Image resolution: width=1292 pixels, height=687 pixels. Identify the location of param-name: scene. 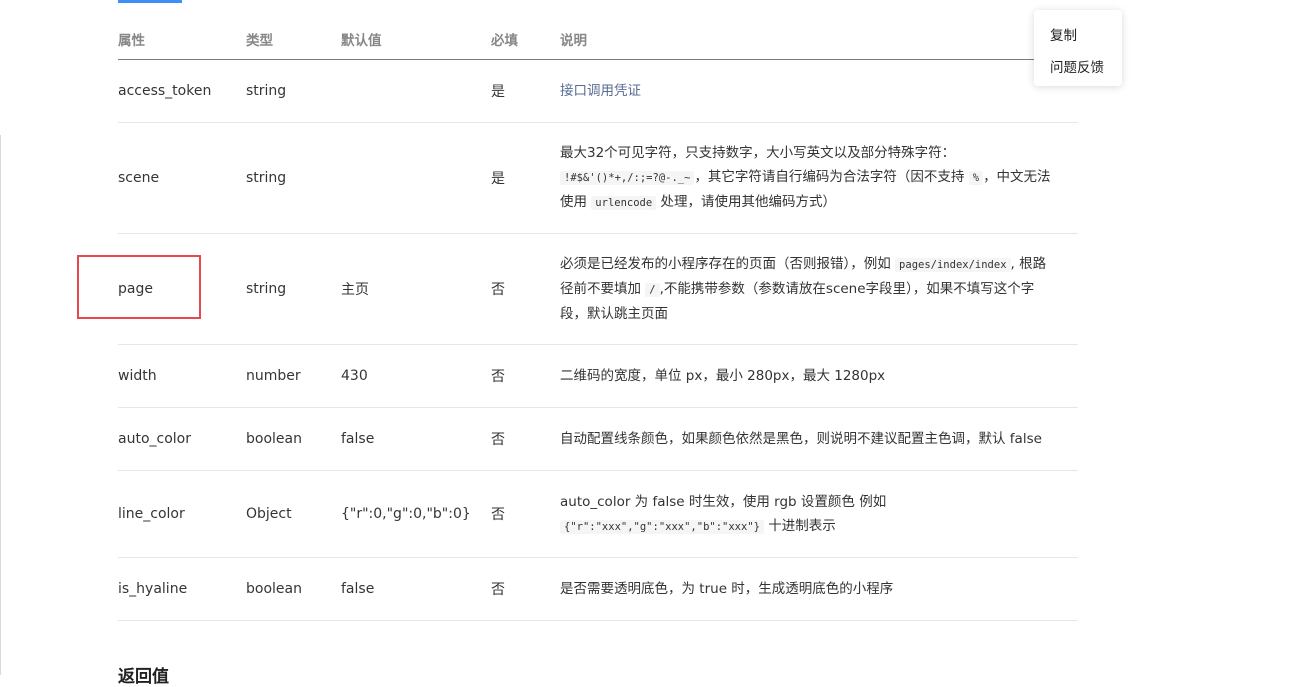
(182, 178).